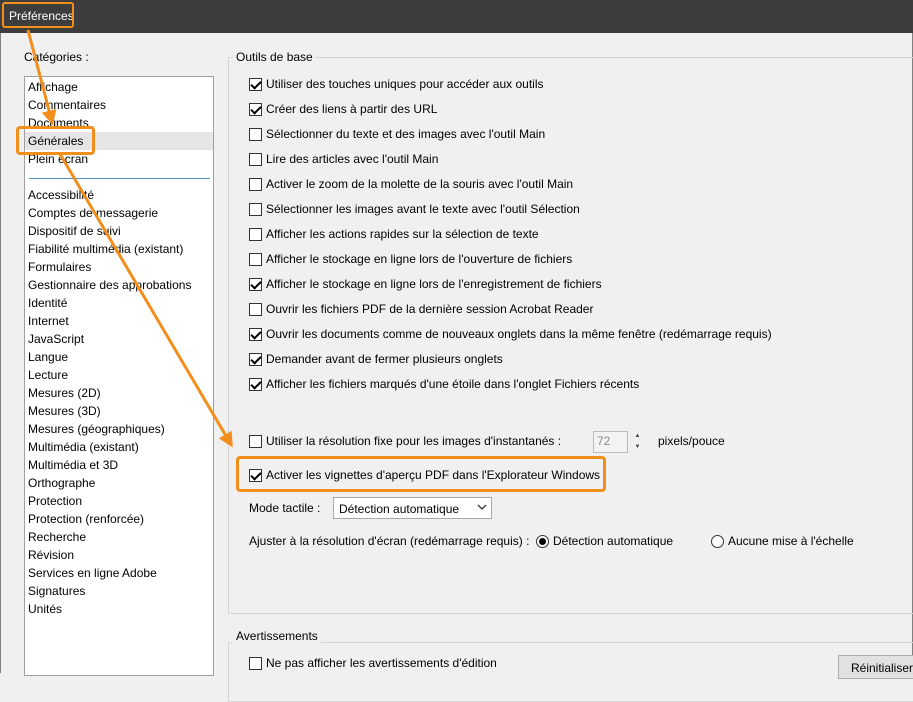  What do you see at coordinates (255, 663) in the screenshot?
I see `no-edit-warnings-checkbox` at bounding box center [255, 663].